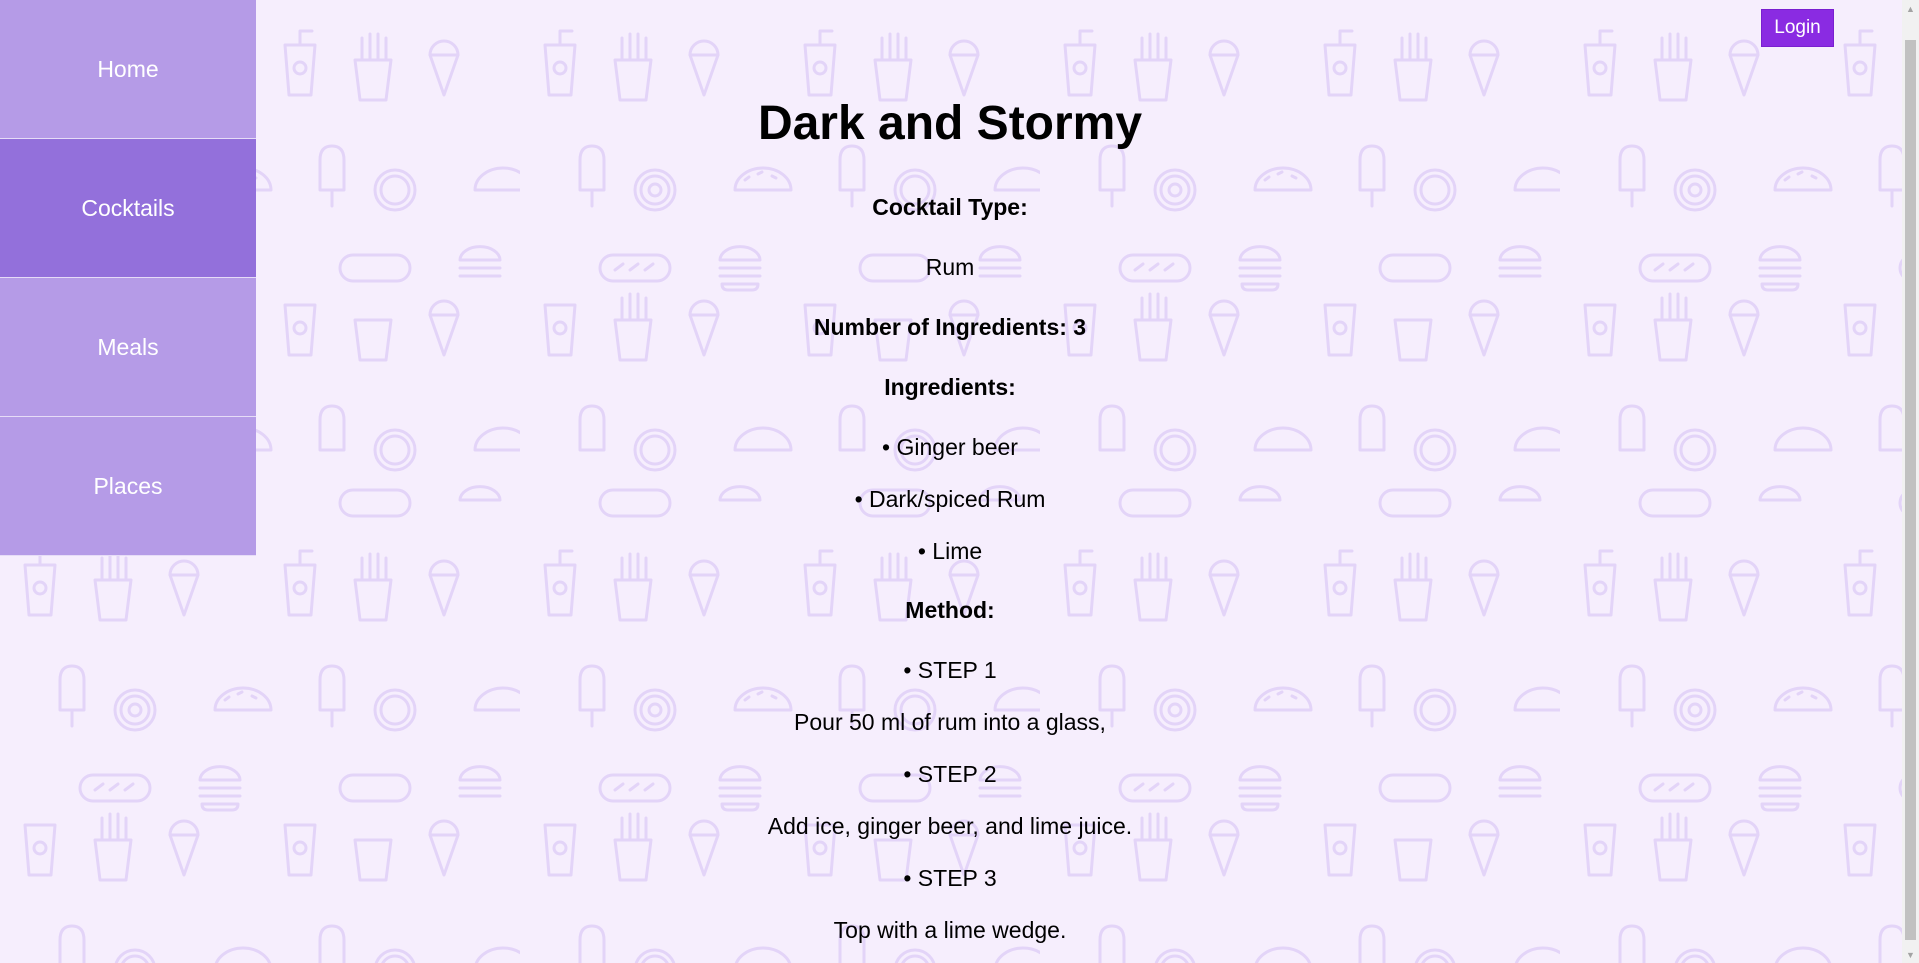 Image resolution: width=1919 pixels, height=963 pixels. Describe the element at coordinates (950, 267) in the screenshot. I see `cocktail-type-value: Rum` at that location.